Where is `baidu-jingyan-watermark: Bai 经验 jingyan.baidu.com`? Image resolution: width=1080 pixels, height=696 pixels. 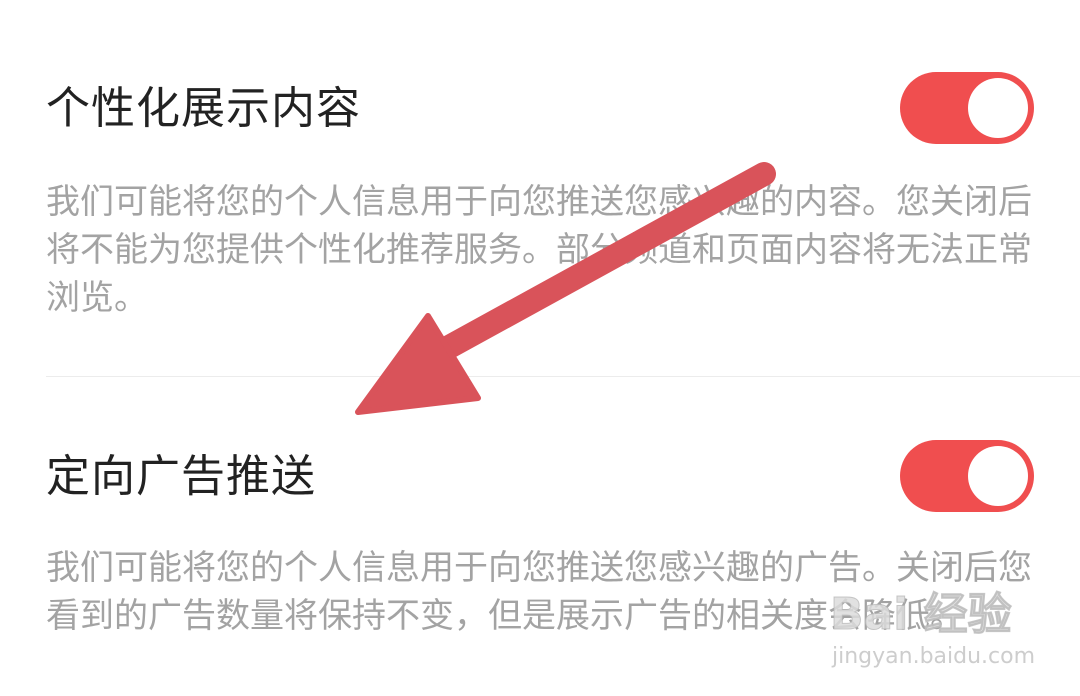 baidu-jingyan-watermark: Bai 经验 jingyan.baidu.com is located at coordinates (950, 634).